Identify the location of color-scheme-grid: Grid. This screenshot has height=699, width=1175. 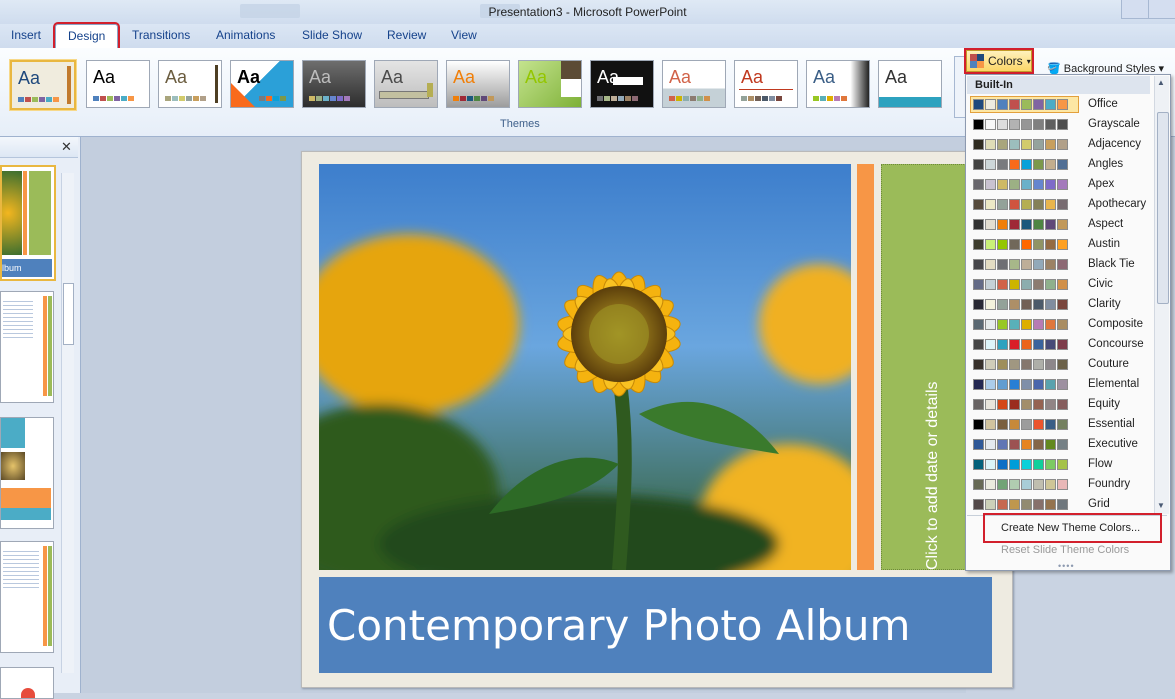
(1060, 505).